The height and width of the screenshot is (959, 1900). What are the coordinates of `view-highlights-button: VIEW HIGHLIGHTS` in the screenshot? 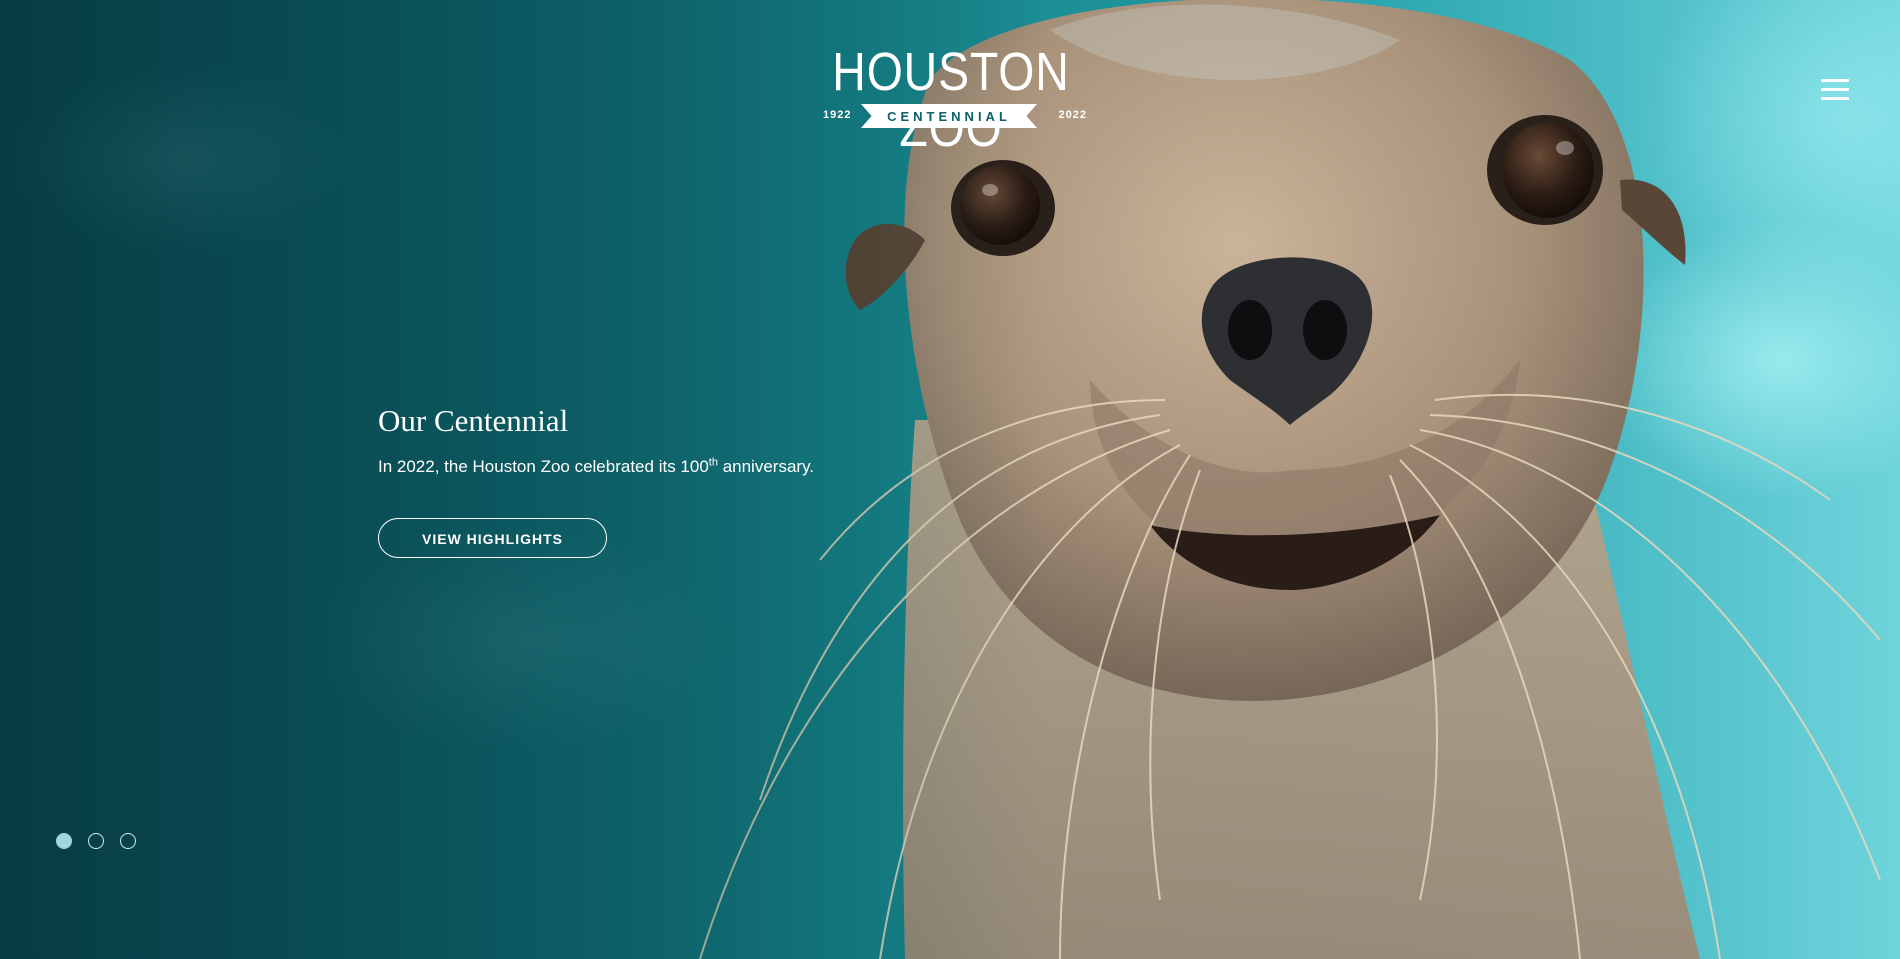 It's located at (492, 538).